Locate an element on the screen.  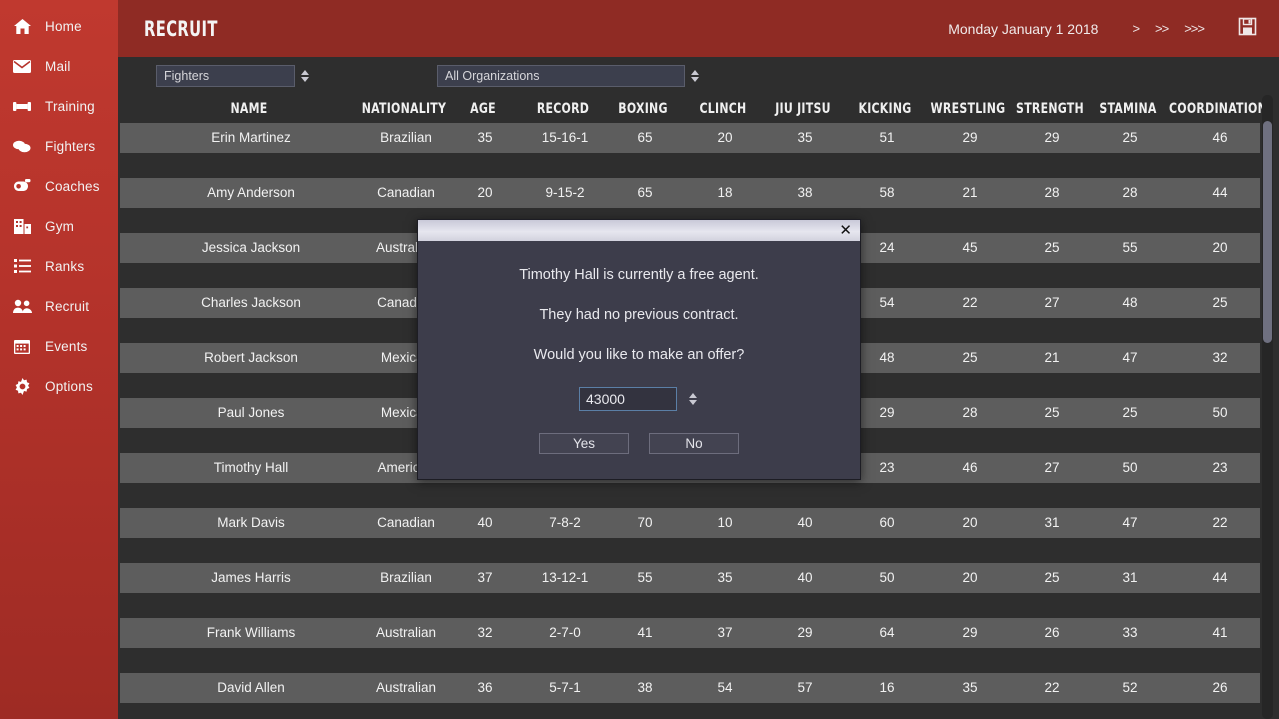
sidebar-item-label: Ranks is located at coordinates (65, 266).